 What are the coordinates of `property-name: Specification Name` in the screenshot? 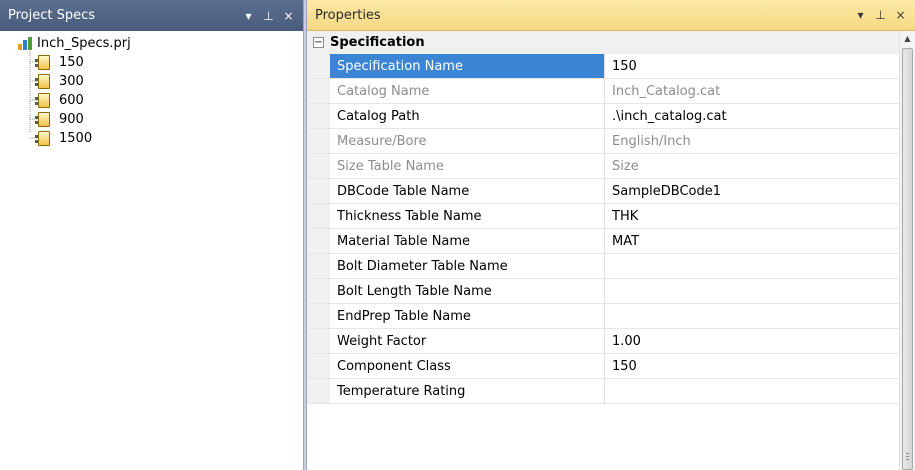 It's located at (467, 66).